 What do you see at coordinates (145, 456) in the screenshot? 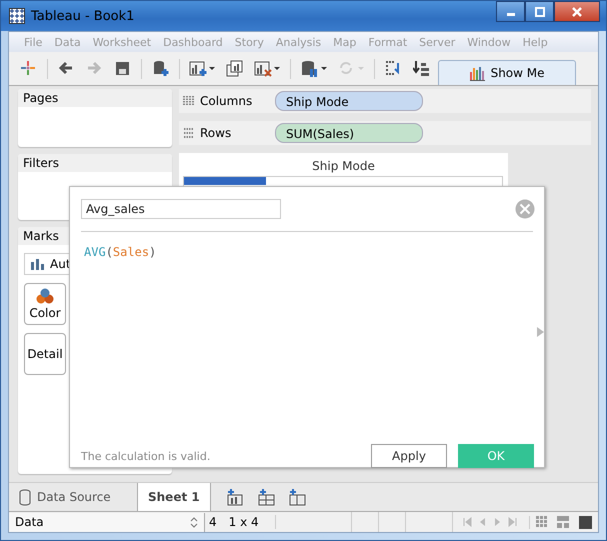
I see `status-message: The calculation is valid.` at bounding box center [145, 456].